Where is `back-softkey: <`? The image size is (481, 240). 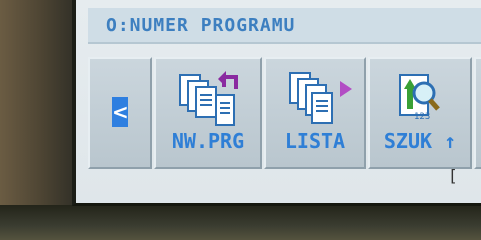
back-softkey: < is located at coordinates (120, 113).